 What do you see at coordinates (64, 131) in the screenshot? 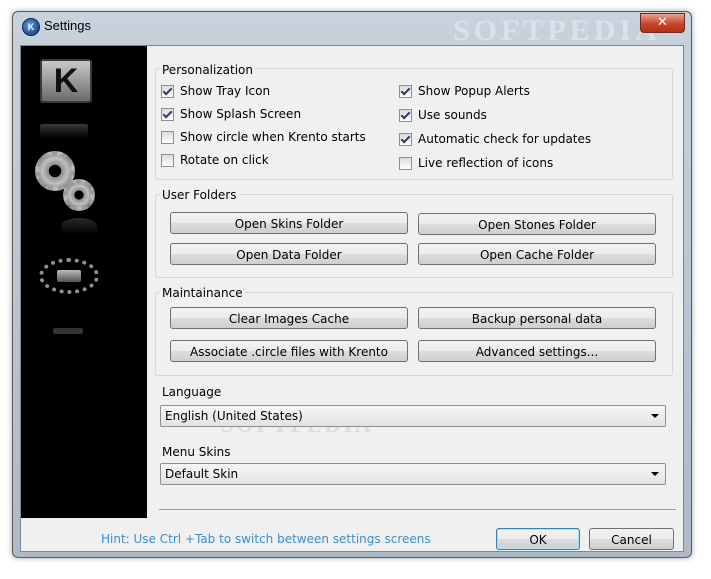
I see `krento-k-reflection` at bounding box center [64, 131].